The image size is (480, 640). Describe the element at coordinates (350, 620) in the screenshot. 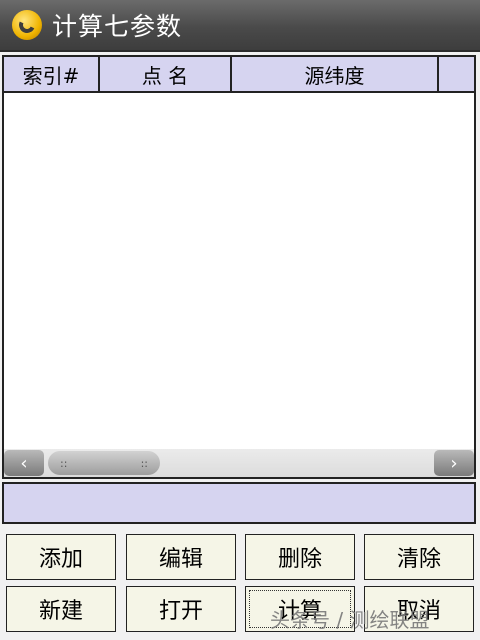

I see `watermark: 头条号 / 测绘联盟` at that location.